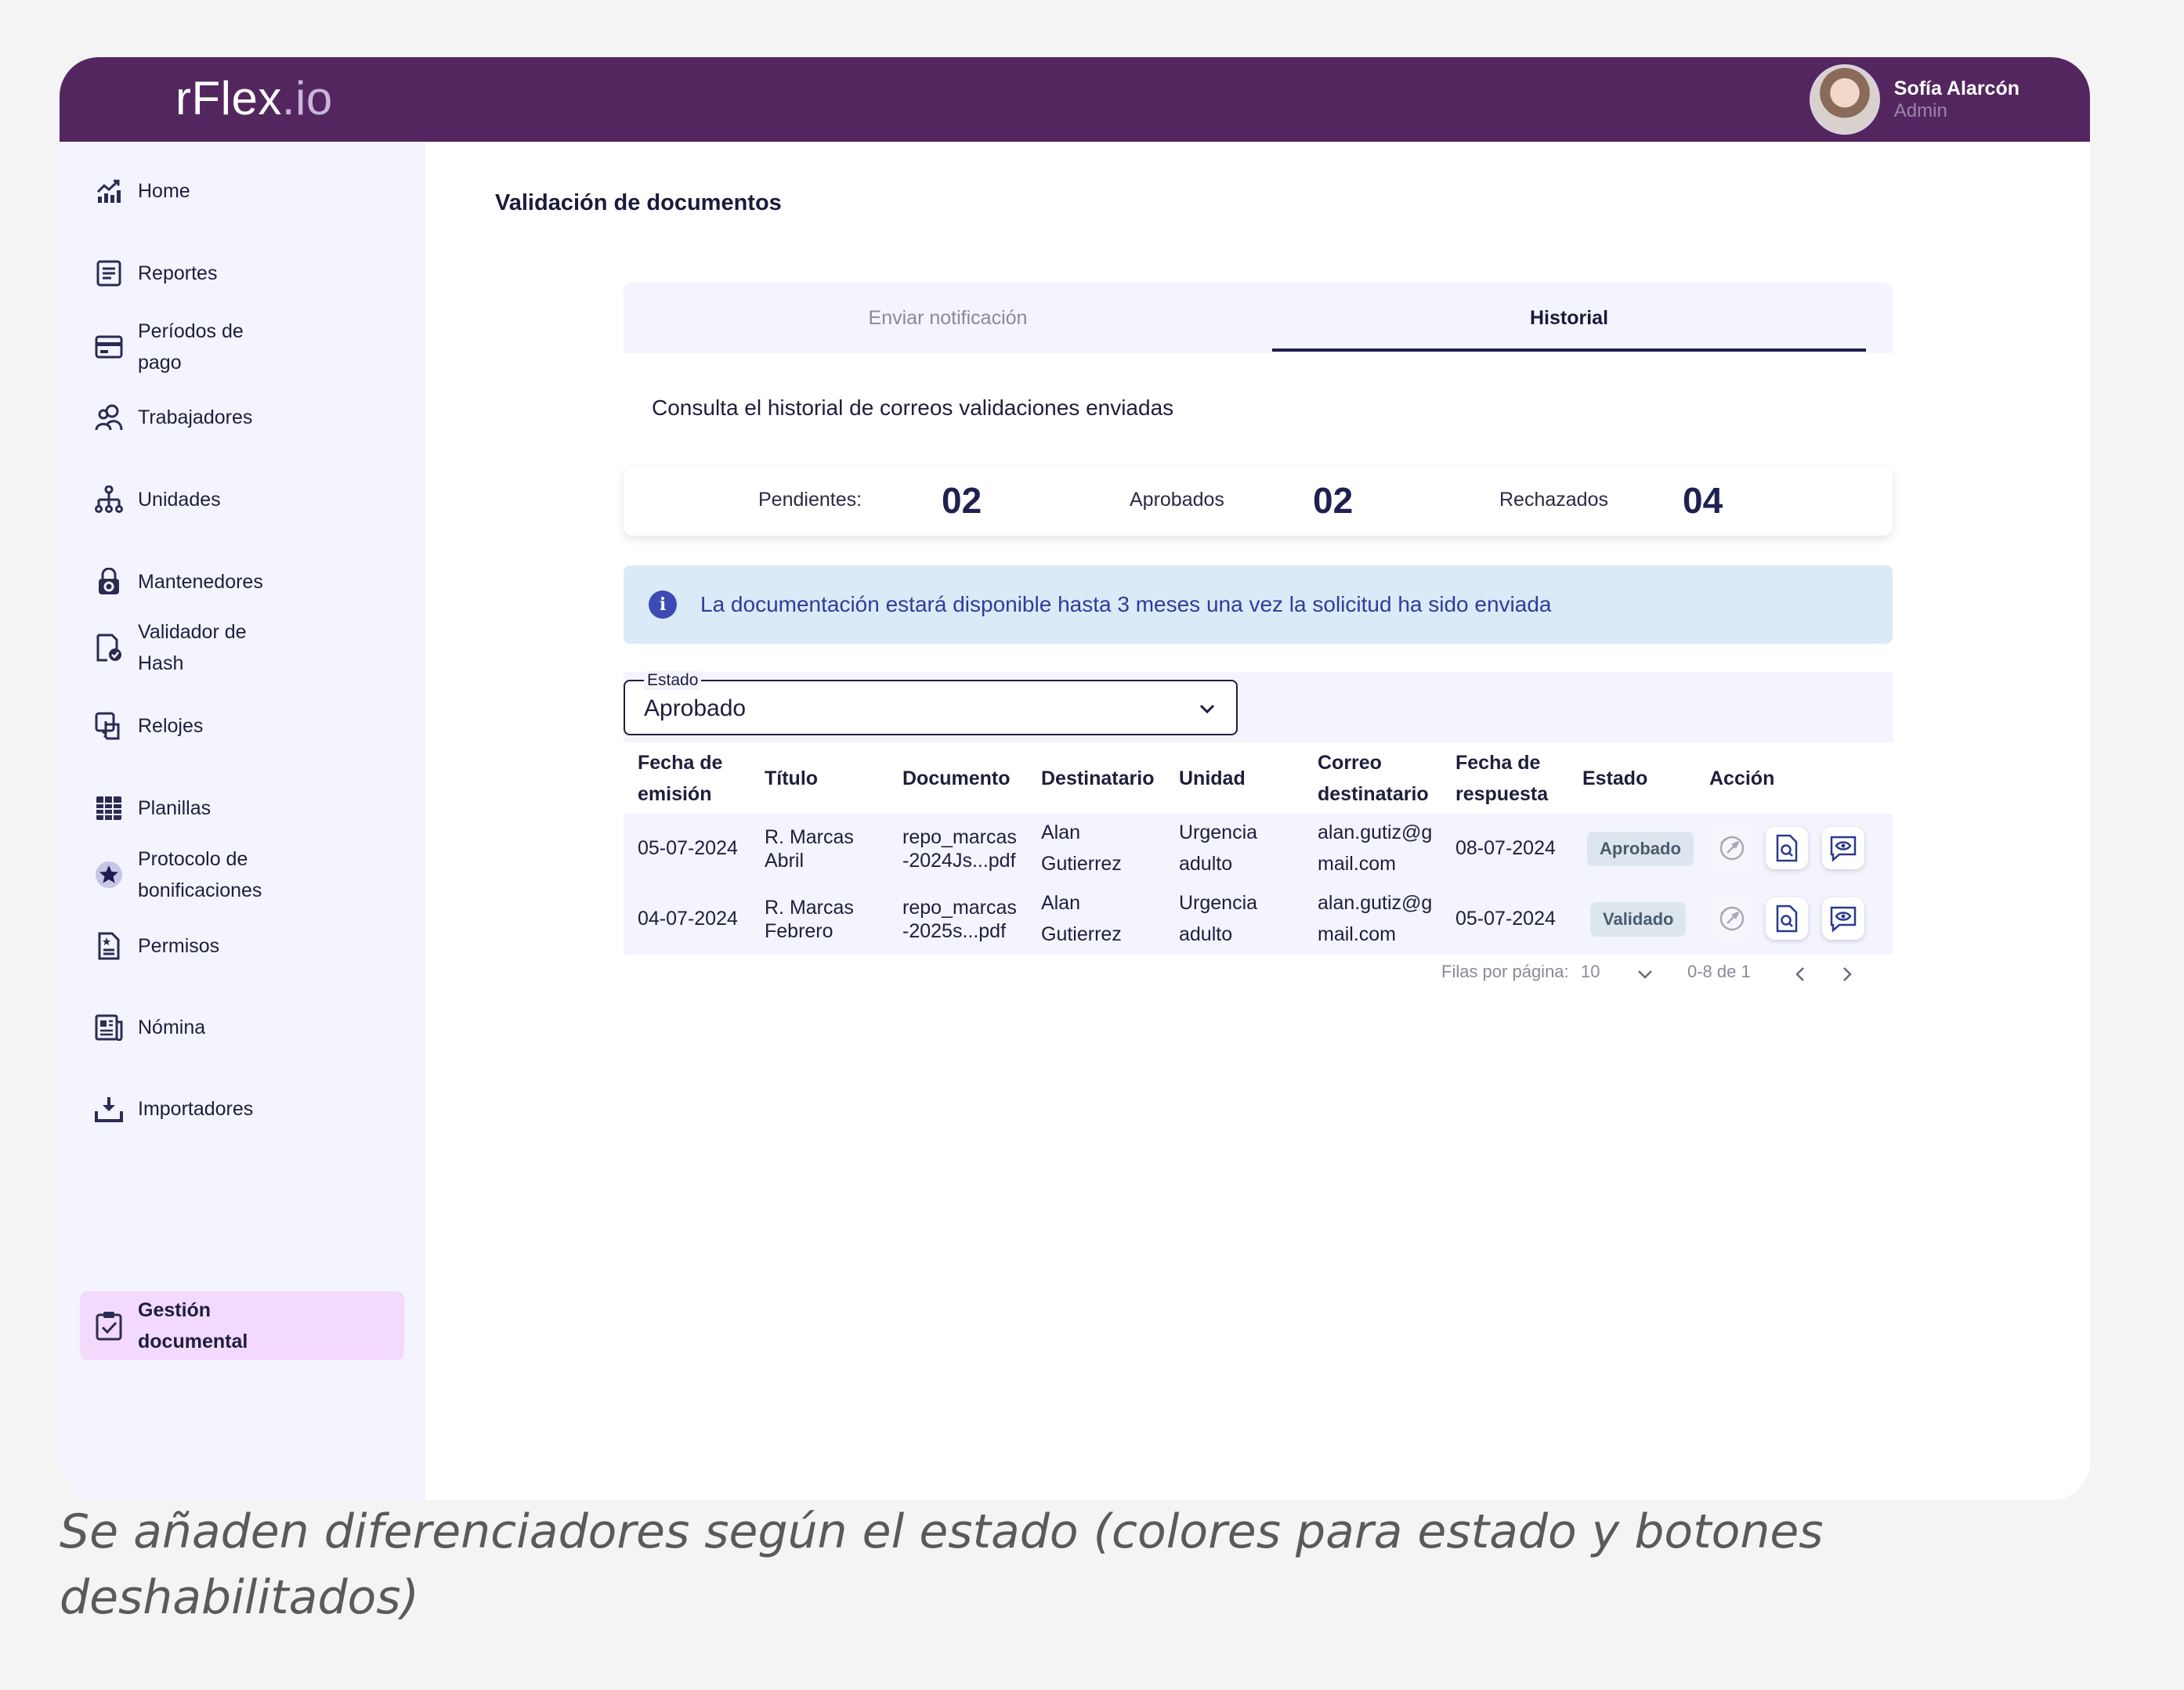 The width and height of the screenshot is (2184, 1690). What do you see at coordinates (1212, 778) in the screenshot?
I see `col-unidad: Unidad` at bounding box center [1212, 778].